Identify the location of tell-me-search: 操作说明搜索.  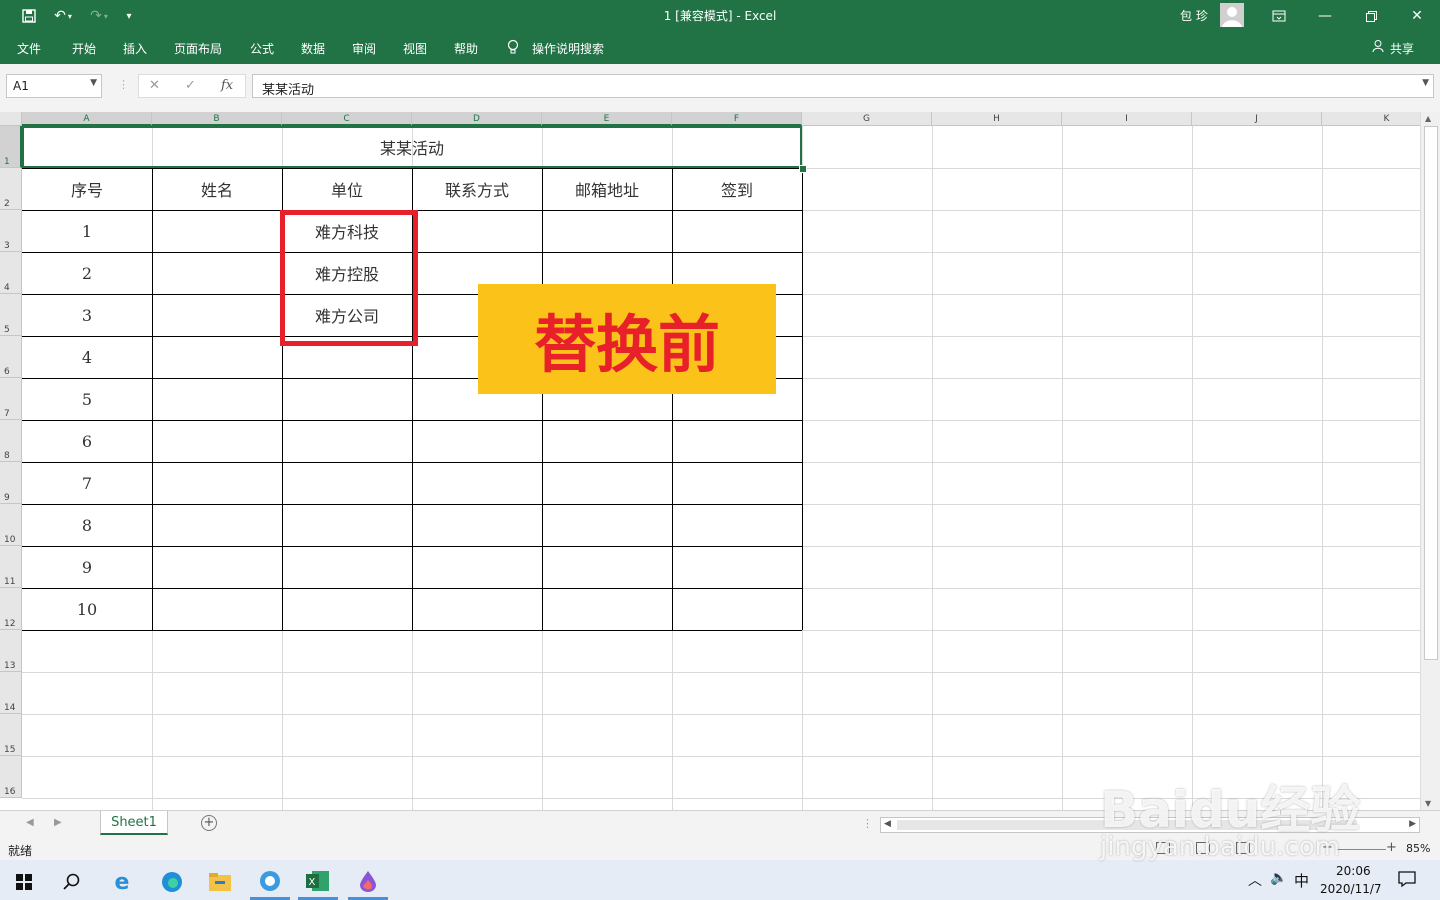
(568, 48).